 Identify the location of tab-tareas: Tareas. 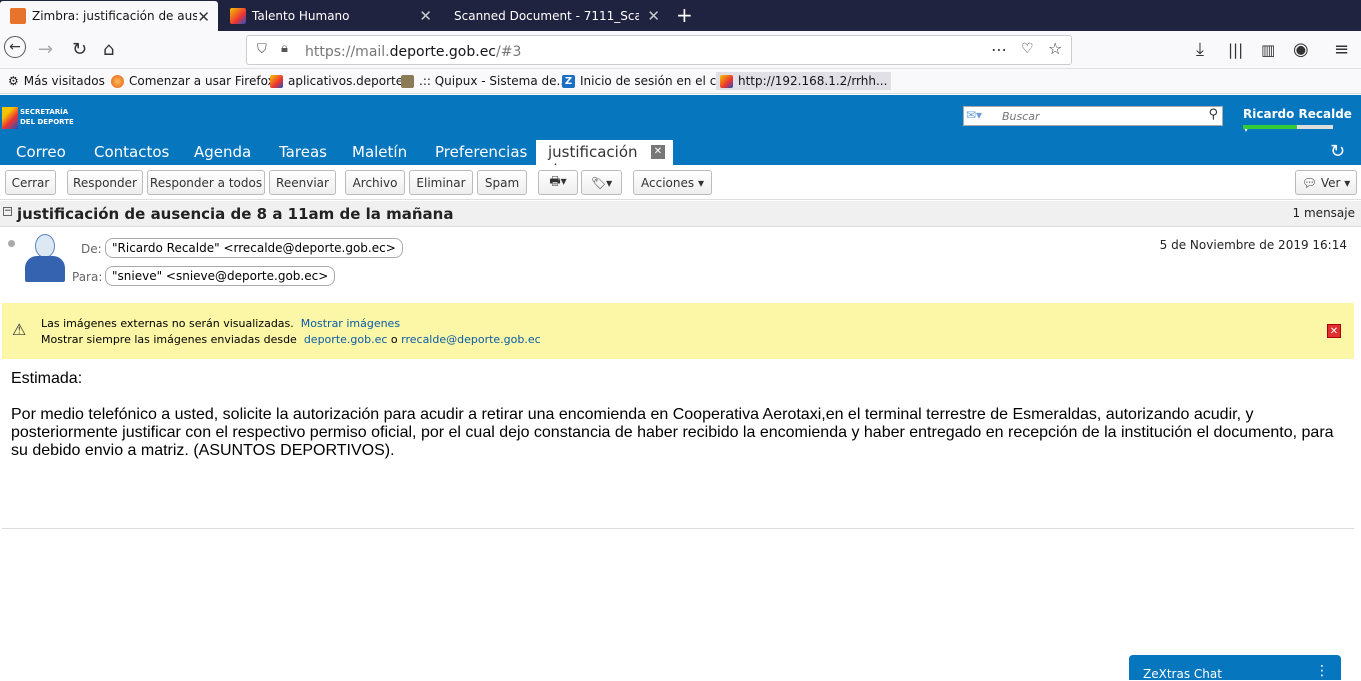
(303, 152).